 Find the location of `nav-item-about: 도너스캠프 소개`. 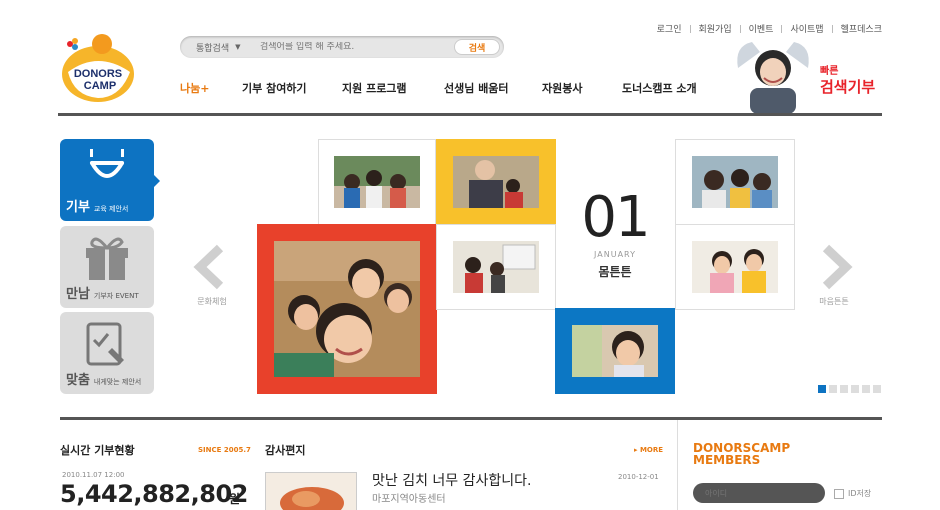

nav-item-about: 도너스캠프 소개 is located at coordinates (667, 88).